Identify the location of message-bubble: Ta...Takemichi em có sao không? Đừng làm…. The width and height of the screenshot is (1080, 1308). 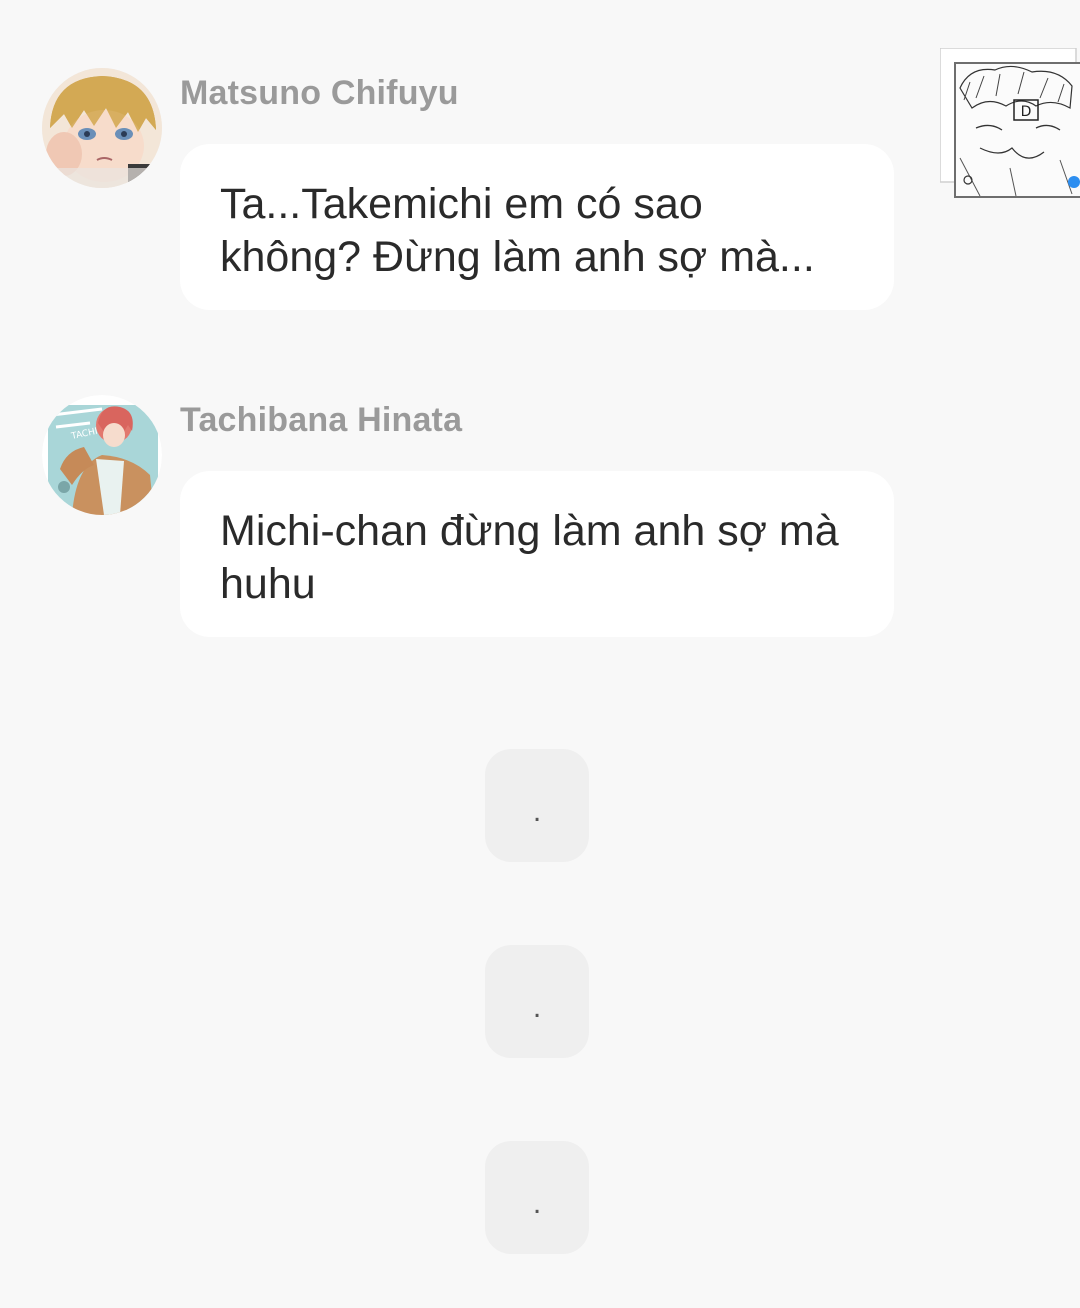
(537, 227).